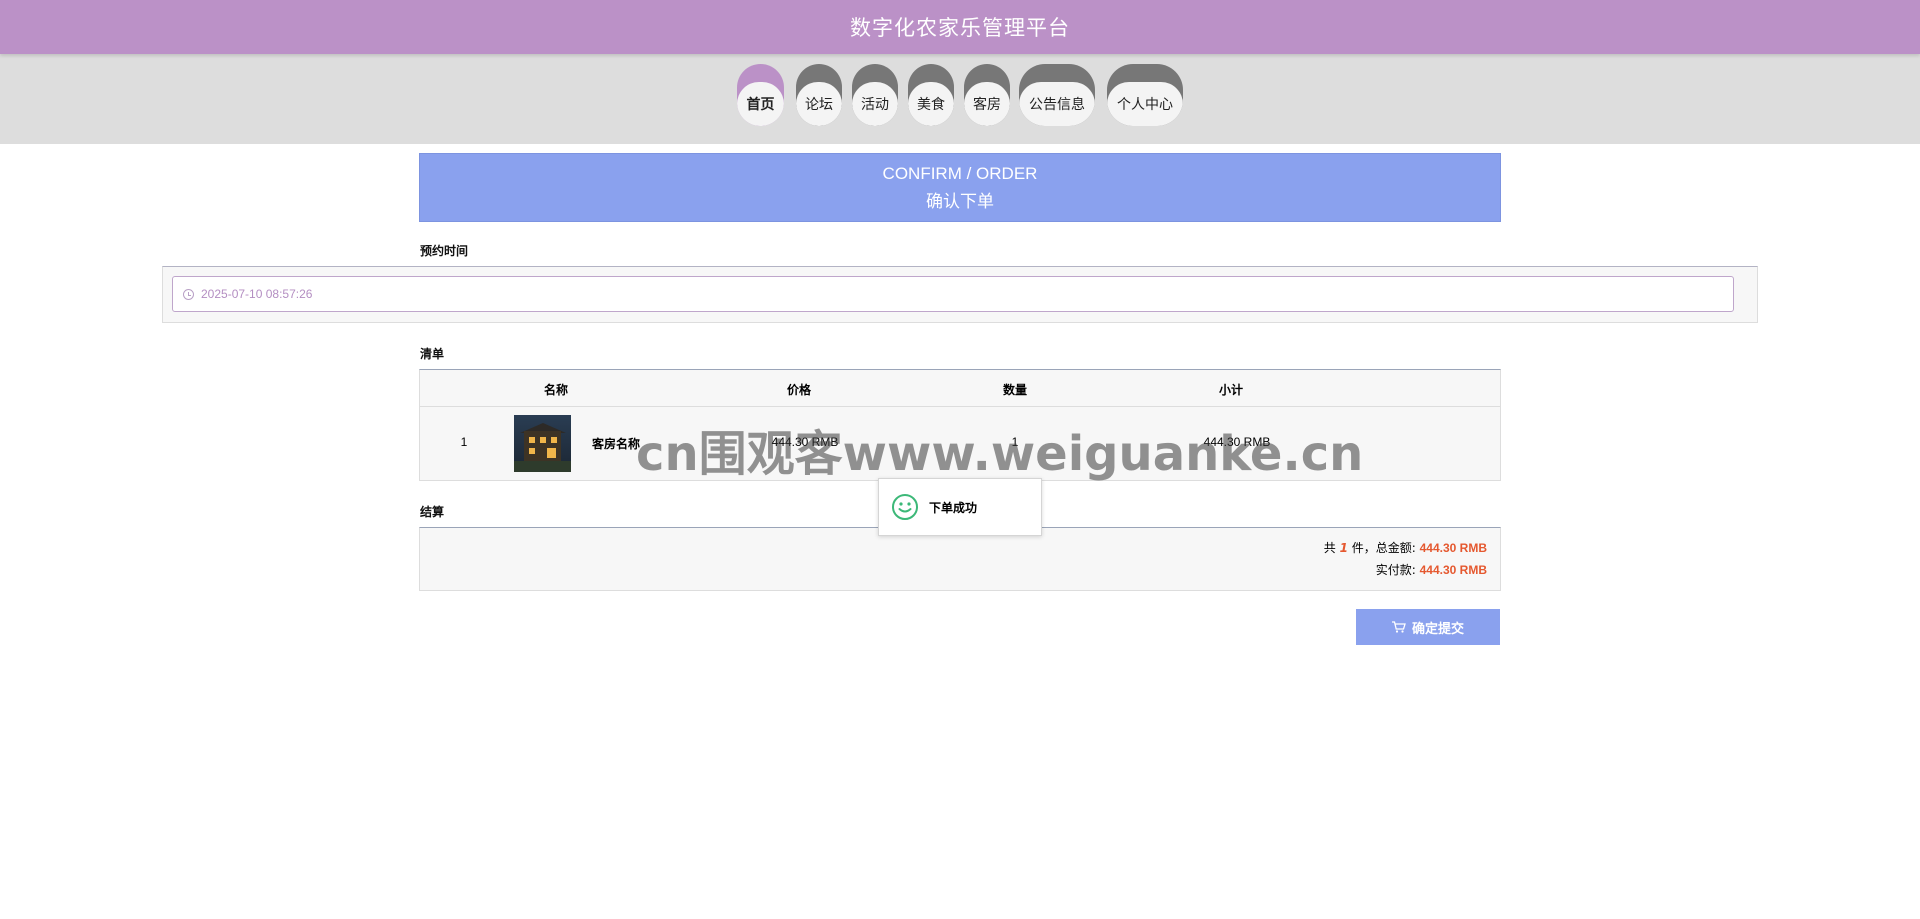  I want to click on row-name: 客房名称, so click(616, 444).